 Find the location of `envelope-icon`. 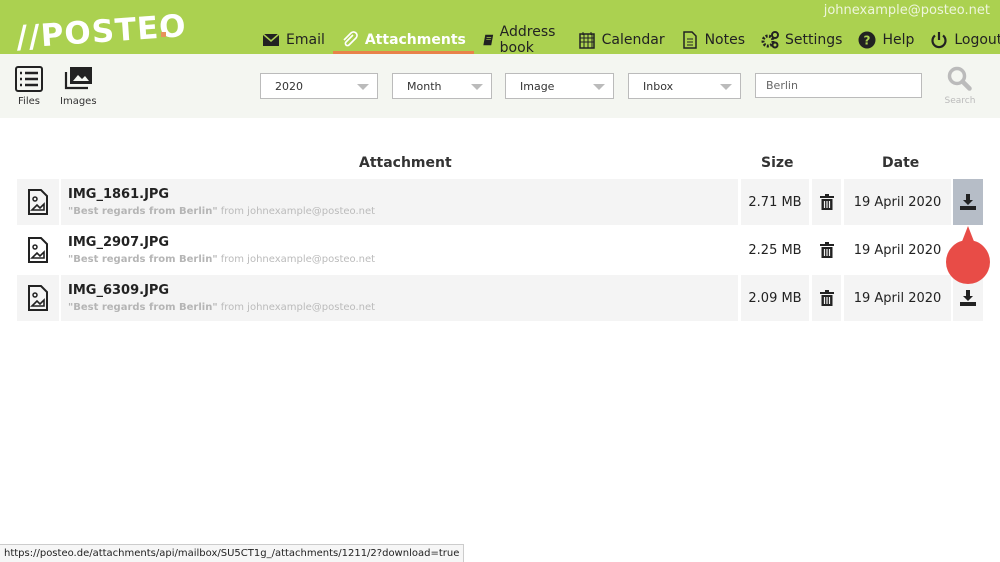

envelope-icon is located at coordinates (271, 39).